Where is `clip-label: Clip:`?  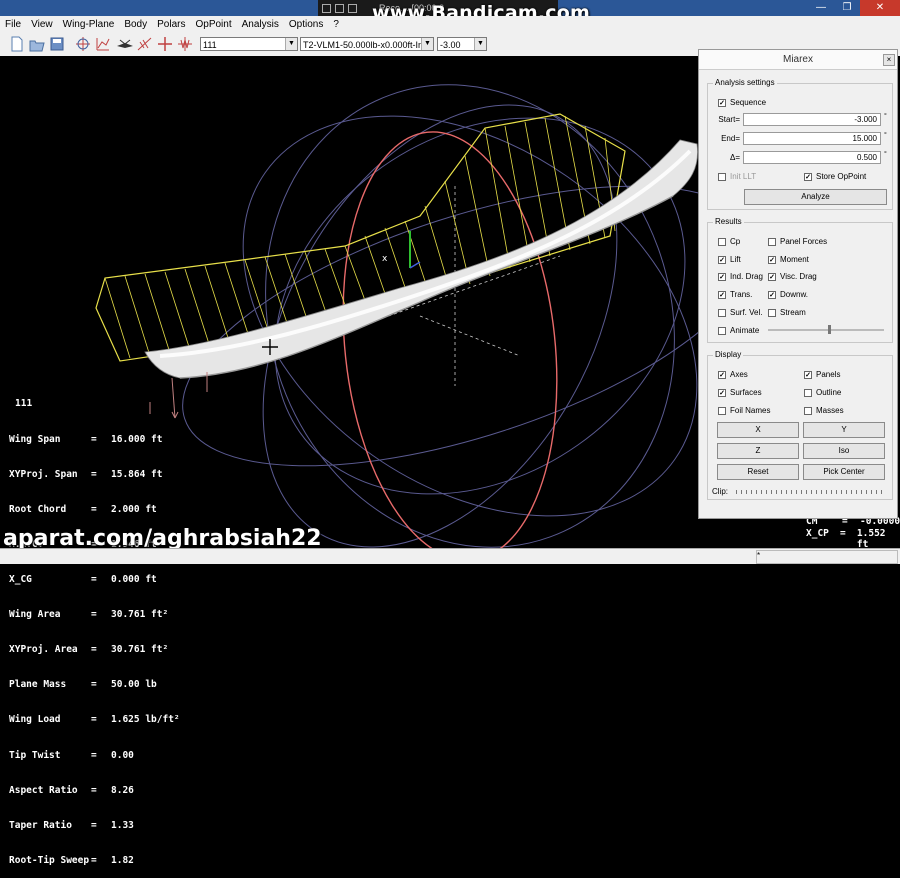
clip-label: Clip: is located at coordinates (720, 491).